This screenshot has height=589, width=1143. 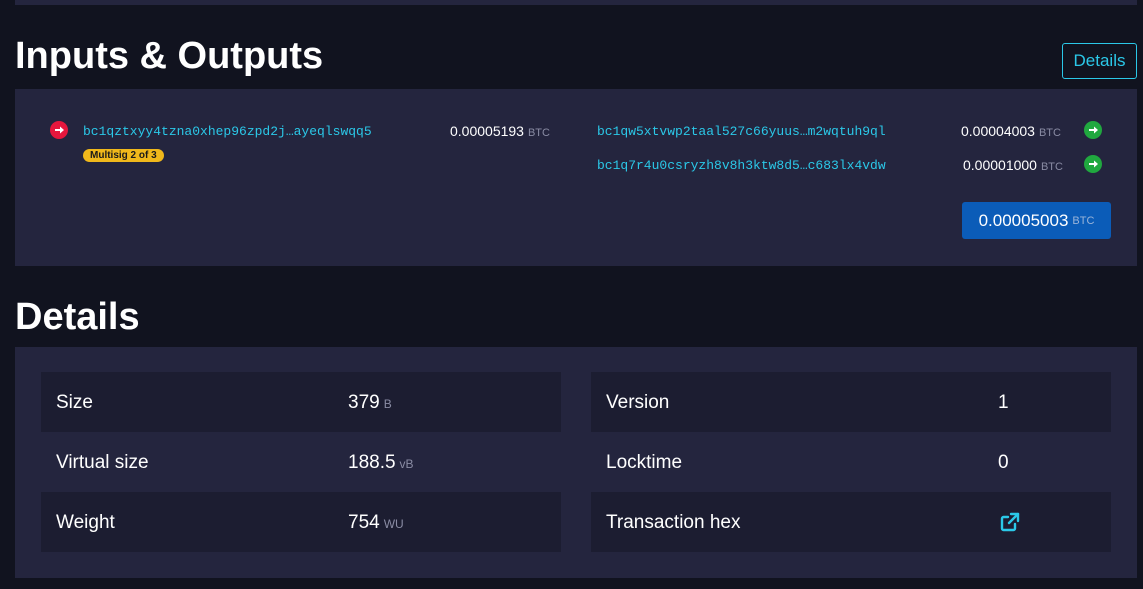 What do you see at coordinates (1023, 220) in the screenshot?
I see `total-amount-value: 0.00005003` at bounding box center [1023, 220].